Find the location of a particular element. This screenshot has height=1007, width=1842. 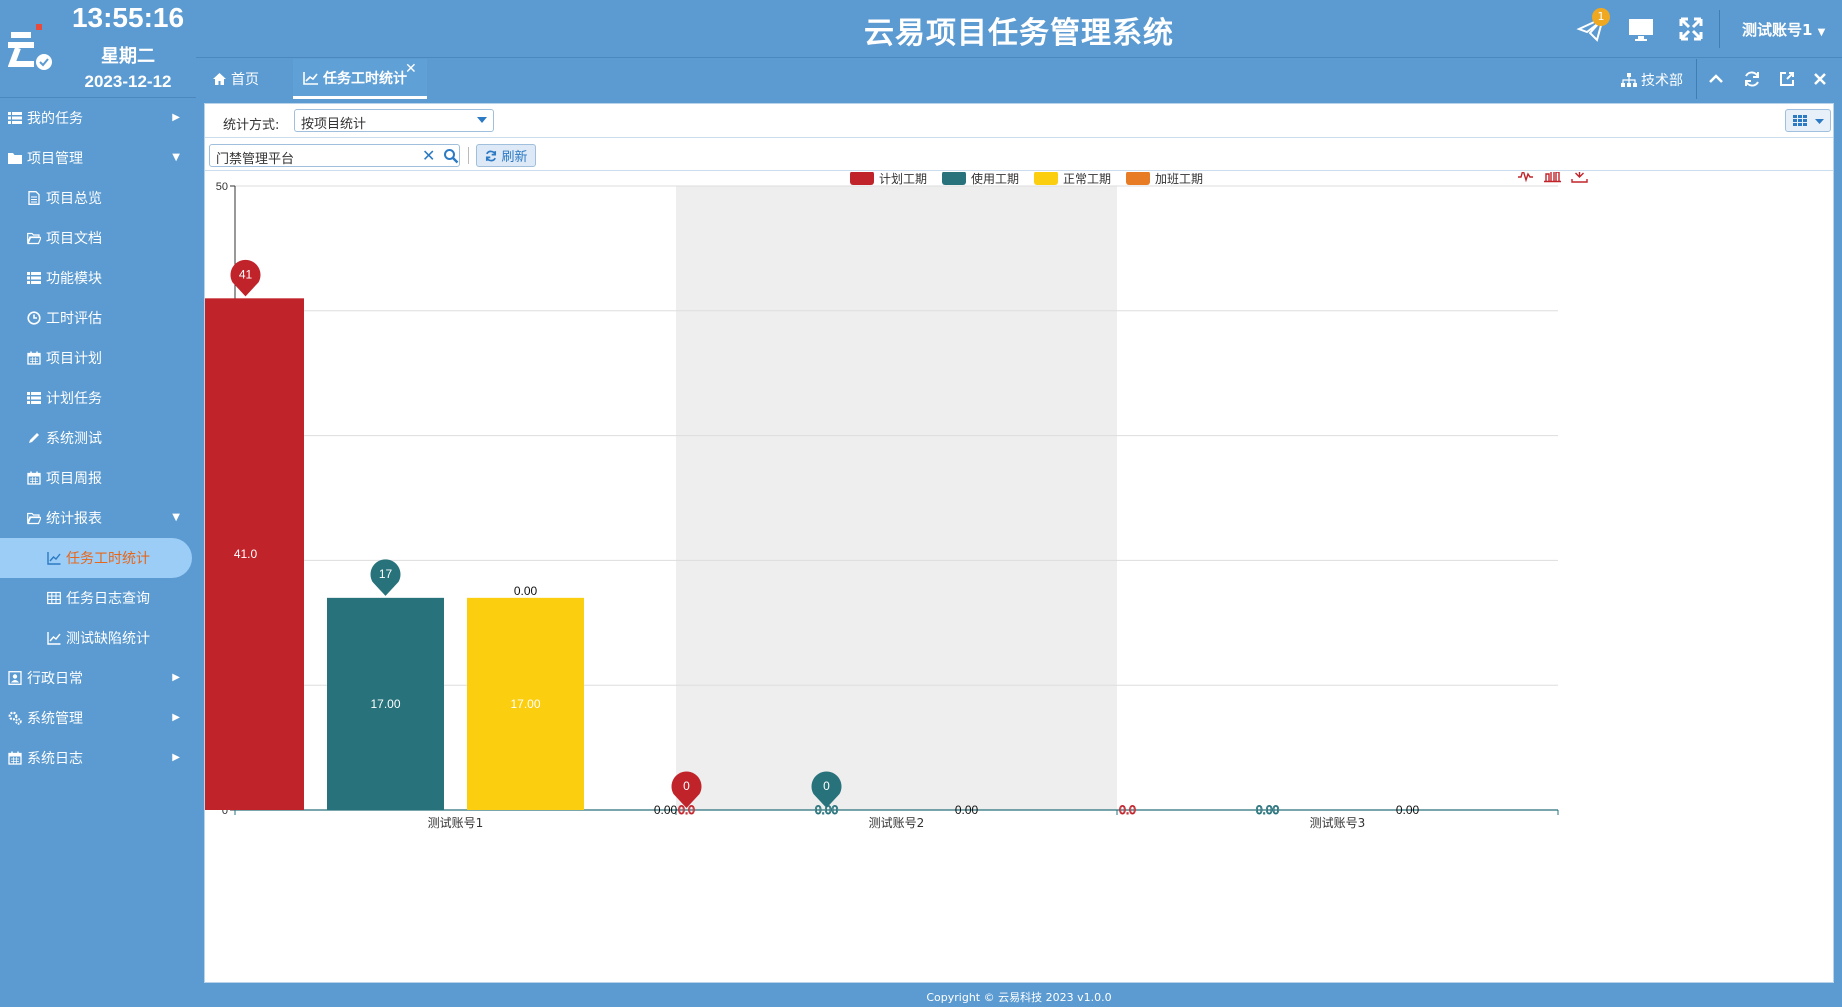

sidebar-item-6: 项目计划 is located at coordinates (98, 358).